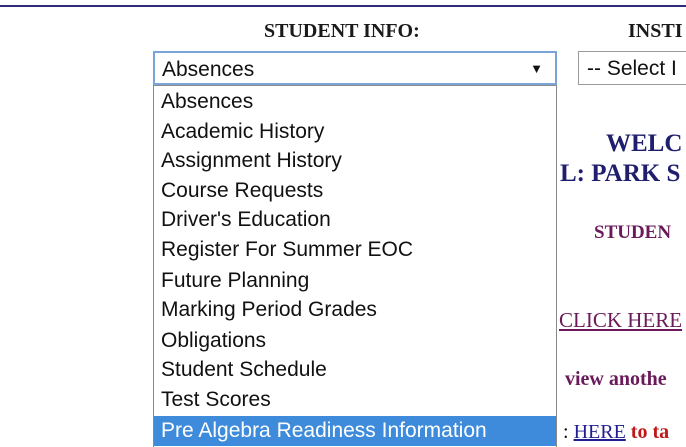 The height and width of the screenshot is (447, 686). What do you see at coordinates (355, 102) in the screenshot?
I see `option-absences: Absences` at bounding box center [355, 102].